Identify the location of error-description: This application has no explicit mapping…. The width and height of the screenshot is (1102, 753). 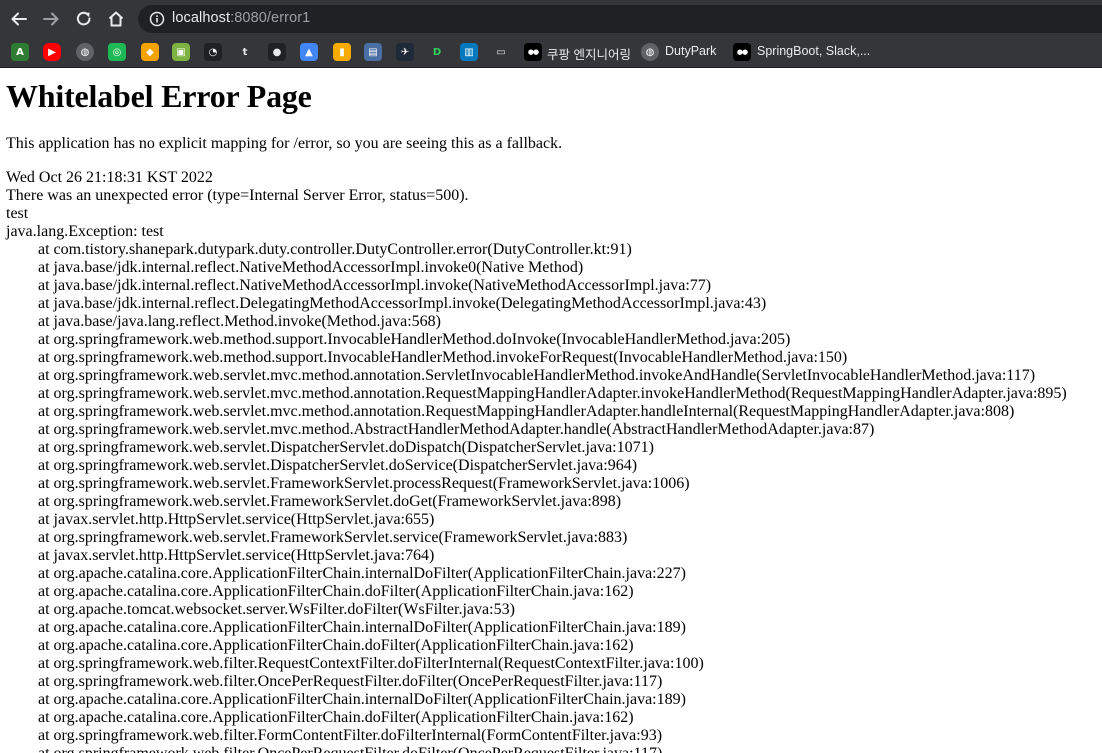
(284, 143).